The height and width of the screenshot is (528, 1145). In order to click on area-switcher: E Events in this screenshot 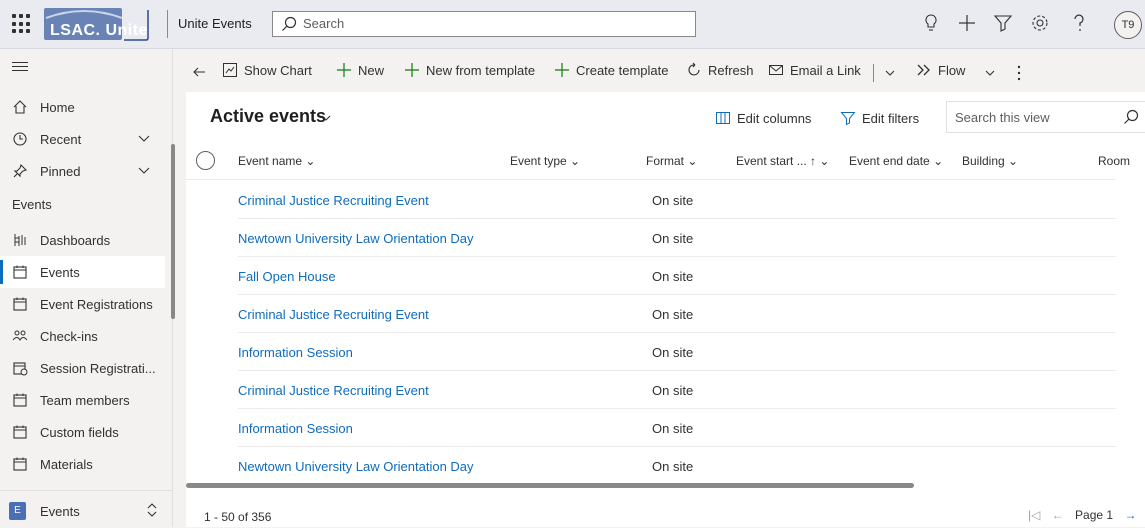, I will do `click(86, 509)`.